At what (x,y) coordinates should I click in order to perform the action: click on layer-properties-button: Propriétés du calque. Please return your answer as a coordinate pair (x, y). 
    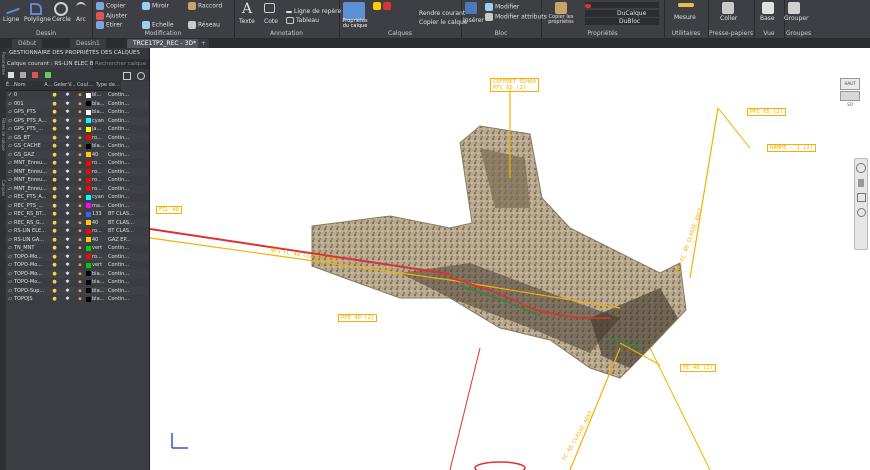
    Looking at the image, I should click on (355, 24).